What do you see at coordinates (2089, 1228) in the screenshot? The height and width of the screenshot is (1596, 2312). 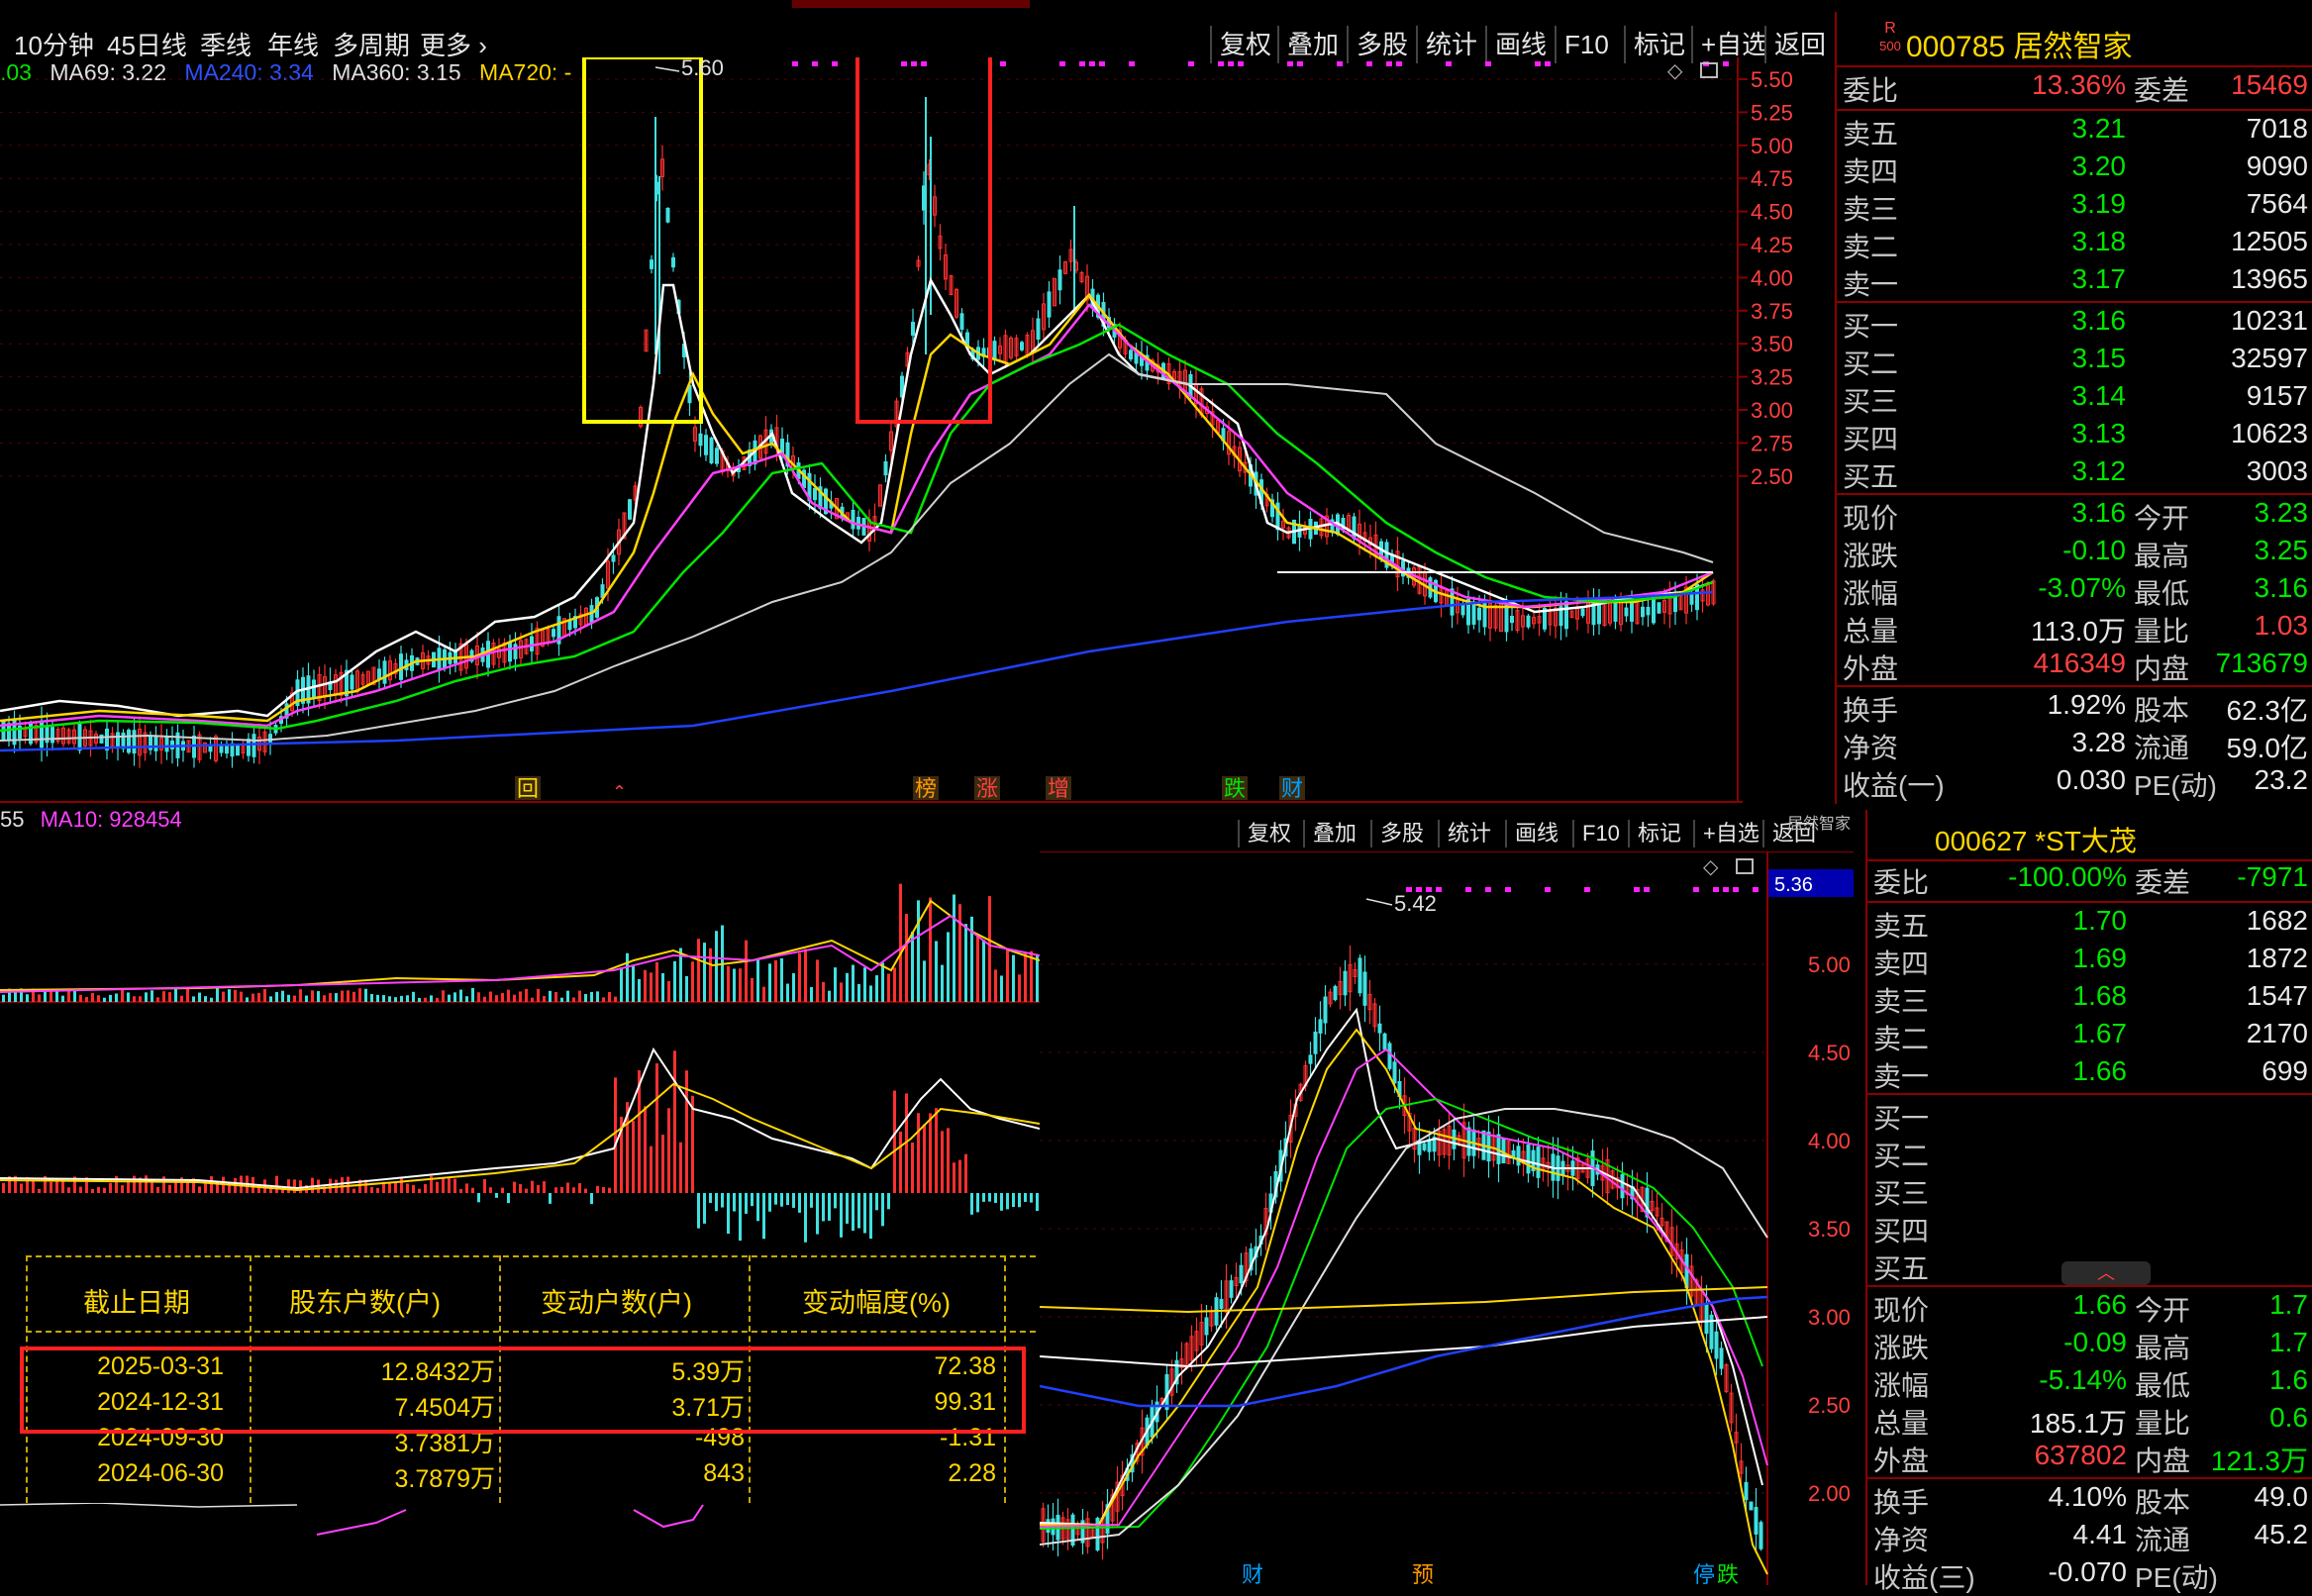 I see `bid-row-4: 买四` at bounding box center [2089, 1228].